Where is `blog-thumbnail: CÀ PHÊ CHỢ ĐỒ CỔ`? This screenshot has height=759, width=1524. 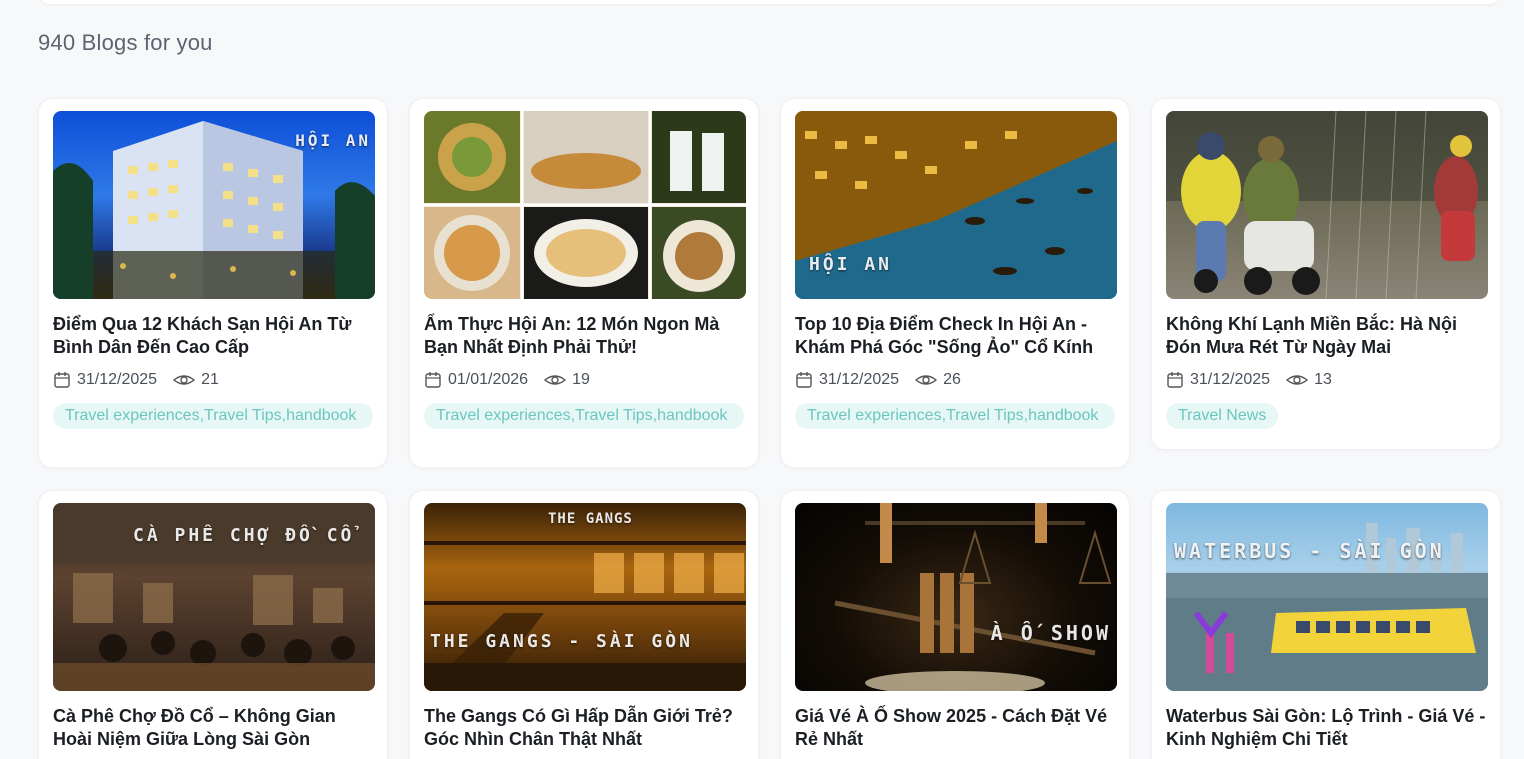
blog-thumbnail: CÀ PHÊ CHỢ ĐỒ CỔ is located at coordinates (214, 597).